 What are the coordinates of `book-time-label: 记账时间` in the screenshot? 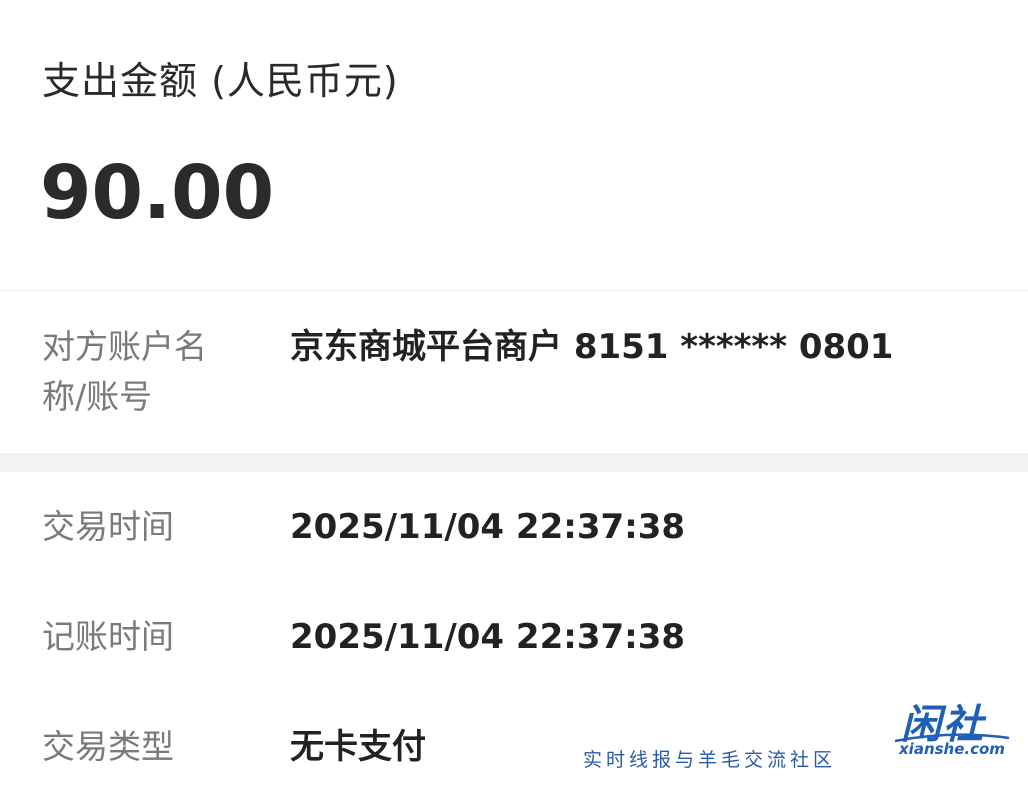 It's located at (108, 636).